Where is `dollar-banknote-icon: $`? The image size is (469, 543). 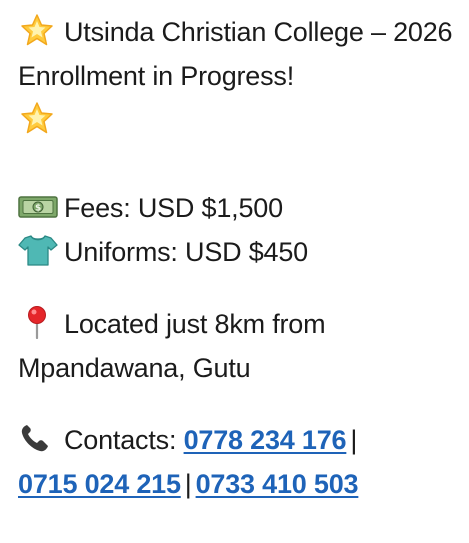 dollar-banknote-icon: $ is located at coordinates (38, 206).